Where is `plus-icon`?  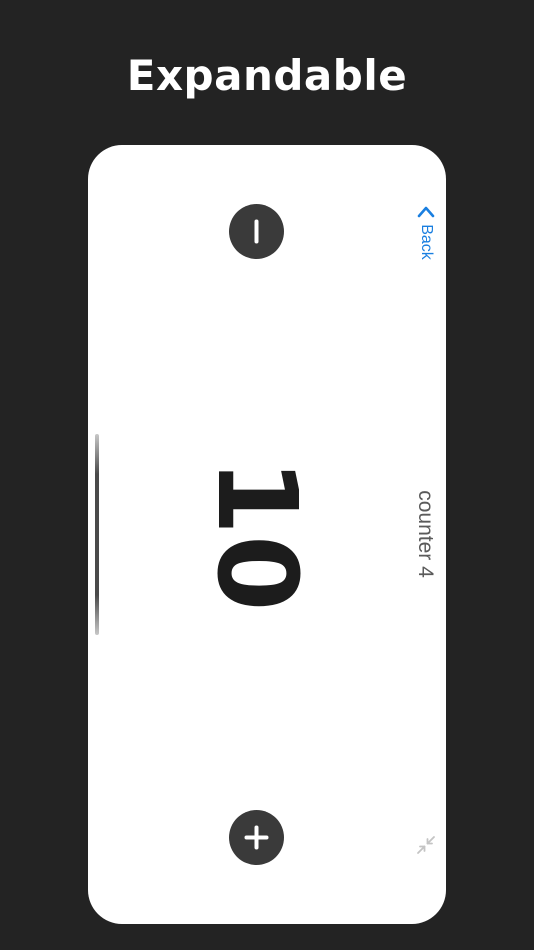
plus-icon is located at coordinates (256, 837).